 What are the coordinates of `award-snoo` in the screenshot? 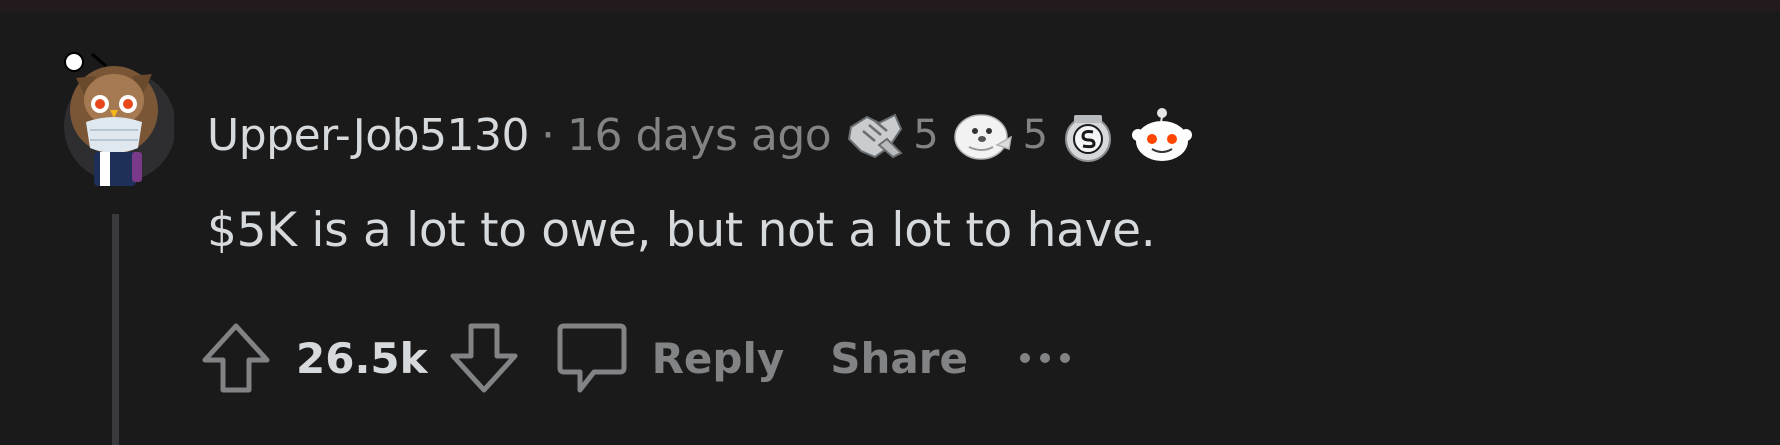 It's located at (1161, 135).